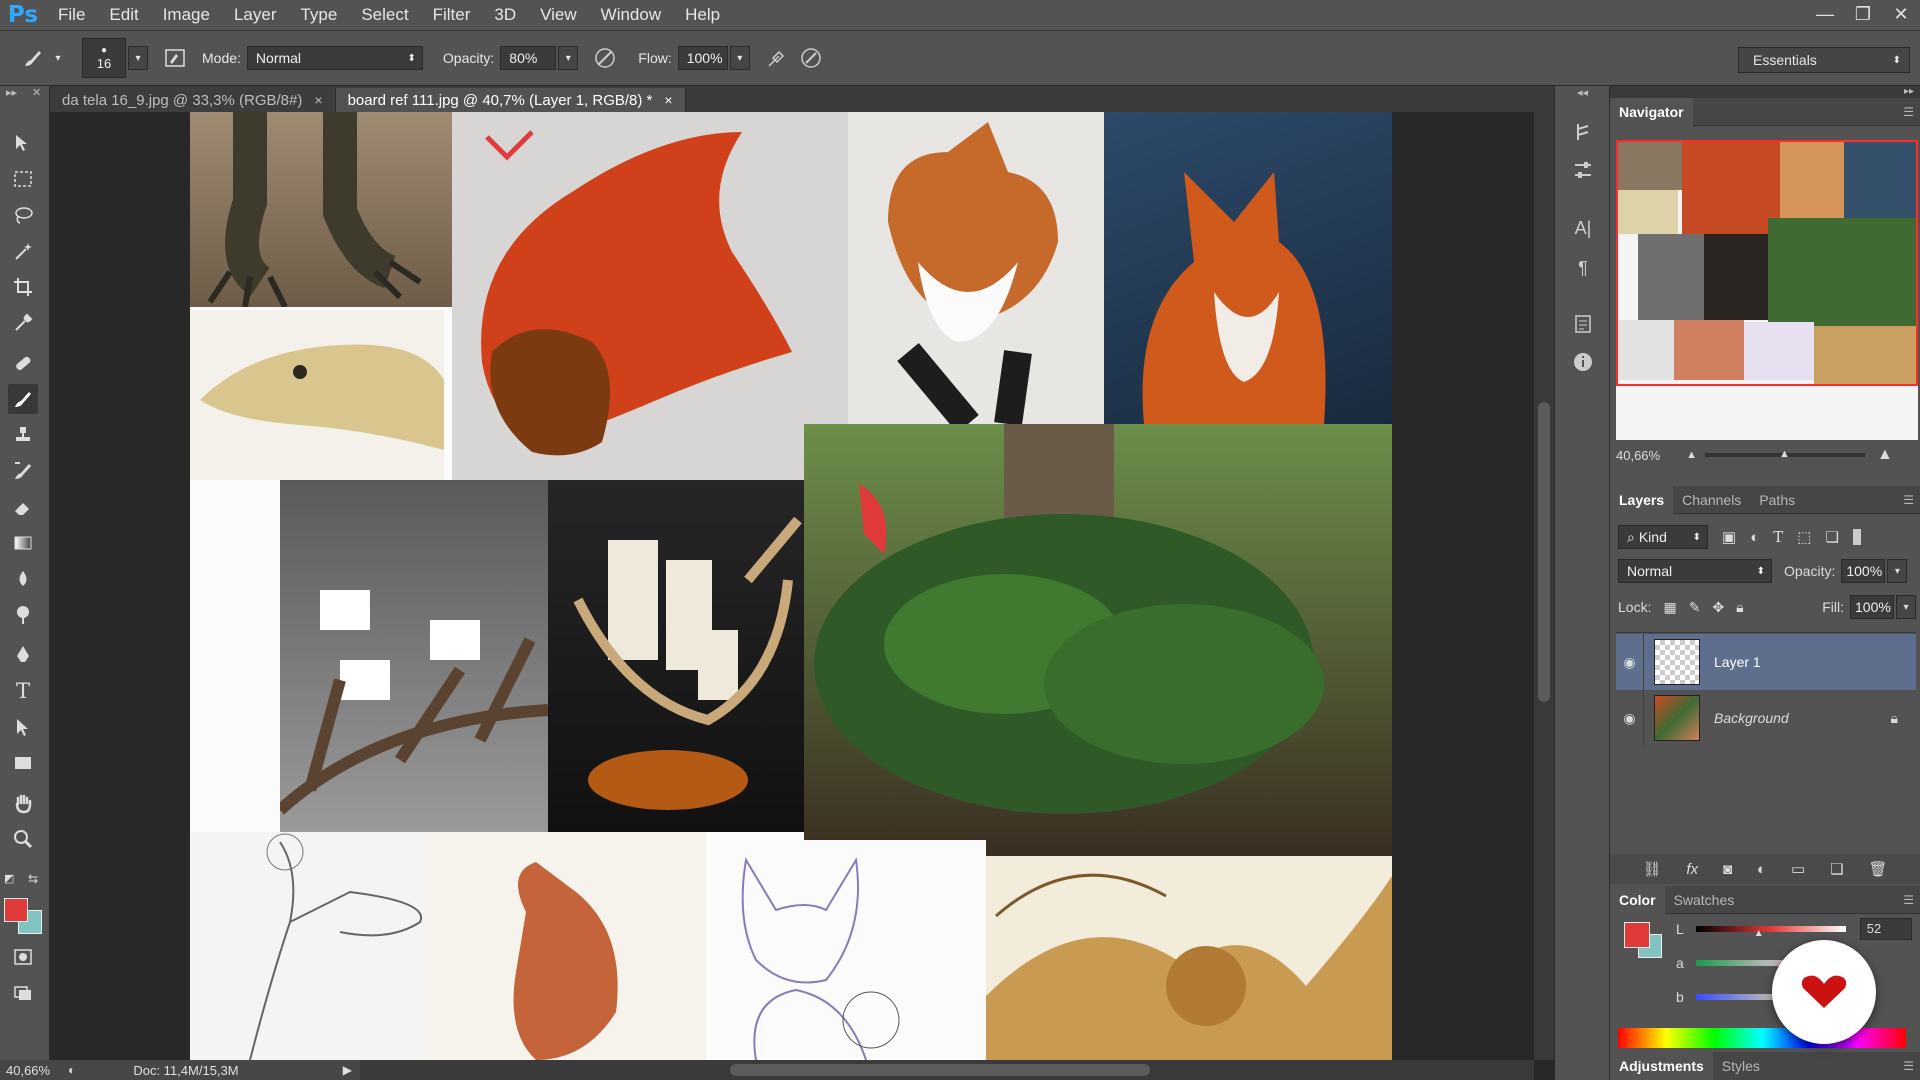 The height and width of the screenshot is (1080, 1920). Describe the element at coordinates (1637, 899) in the screenshot. I see `tab-color: Color` at that location.